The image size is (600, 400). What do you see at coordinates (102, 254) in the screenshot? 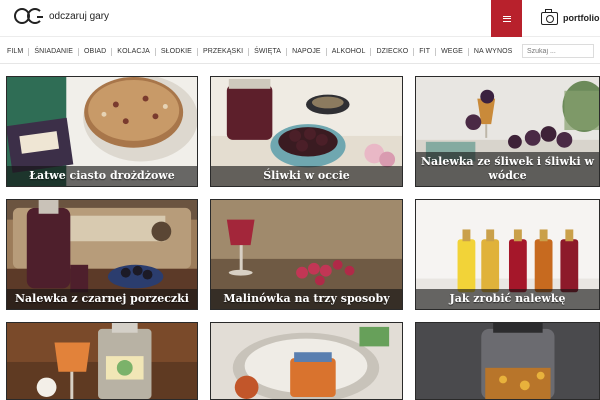
I see `post-card-czarna-porzeczka: Nalewka z czarnej porzeczki` at bounding box center [102, 254].